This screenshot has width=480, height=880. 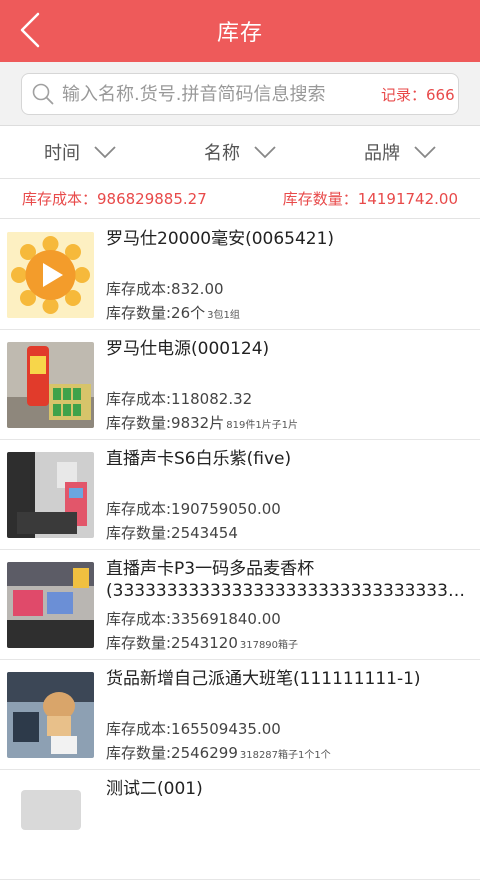 What do you see at coordinates (193, 619) in the screenshot?
I see `product-cost: 库存成本:335691840.00` at bounding box center [193, 619].